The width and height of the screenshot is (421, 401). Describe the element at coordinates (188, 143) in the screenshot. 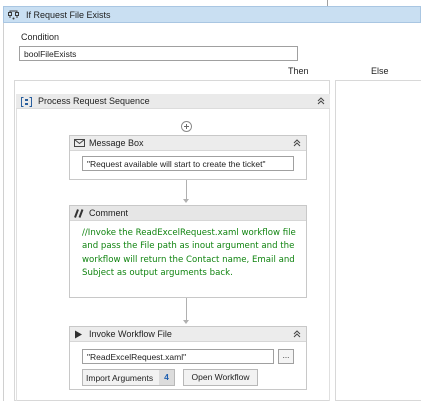

I see `message-box-header: Message Box` at that location.